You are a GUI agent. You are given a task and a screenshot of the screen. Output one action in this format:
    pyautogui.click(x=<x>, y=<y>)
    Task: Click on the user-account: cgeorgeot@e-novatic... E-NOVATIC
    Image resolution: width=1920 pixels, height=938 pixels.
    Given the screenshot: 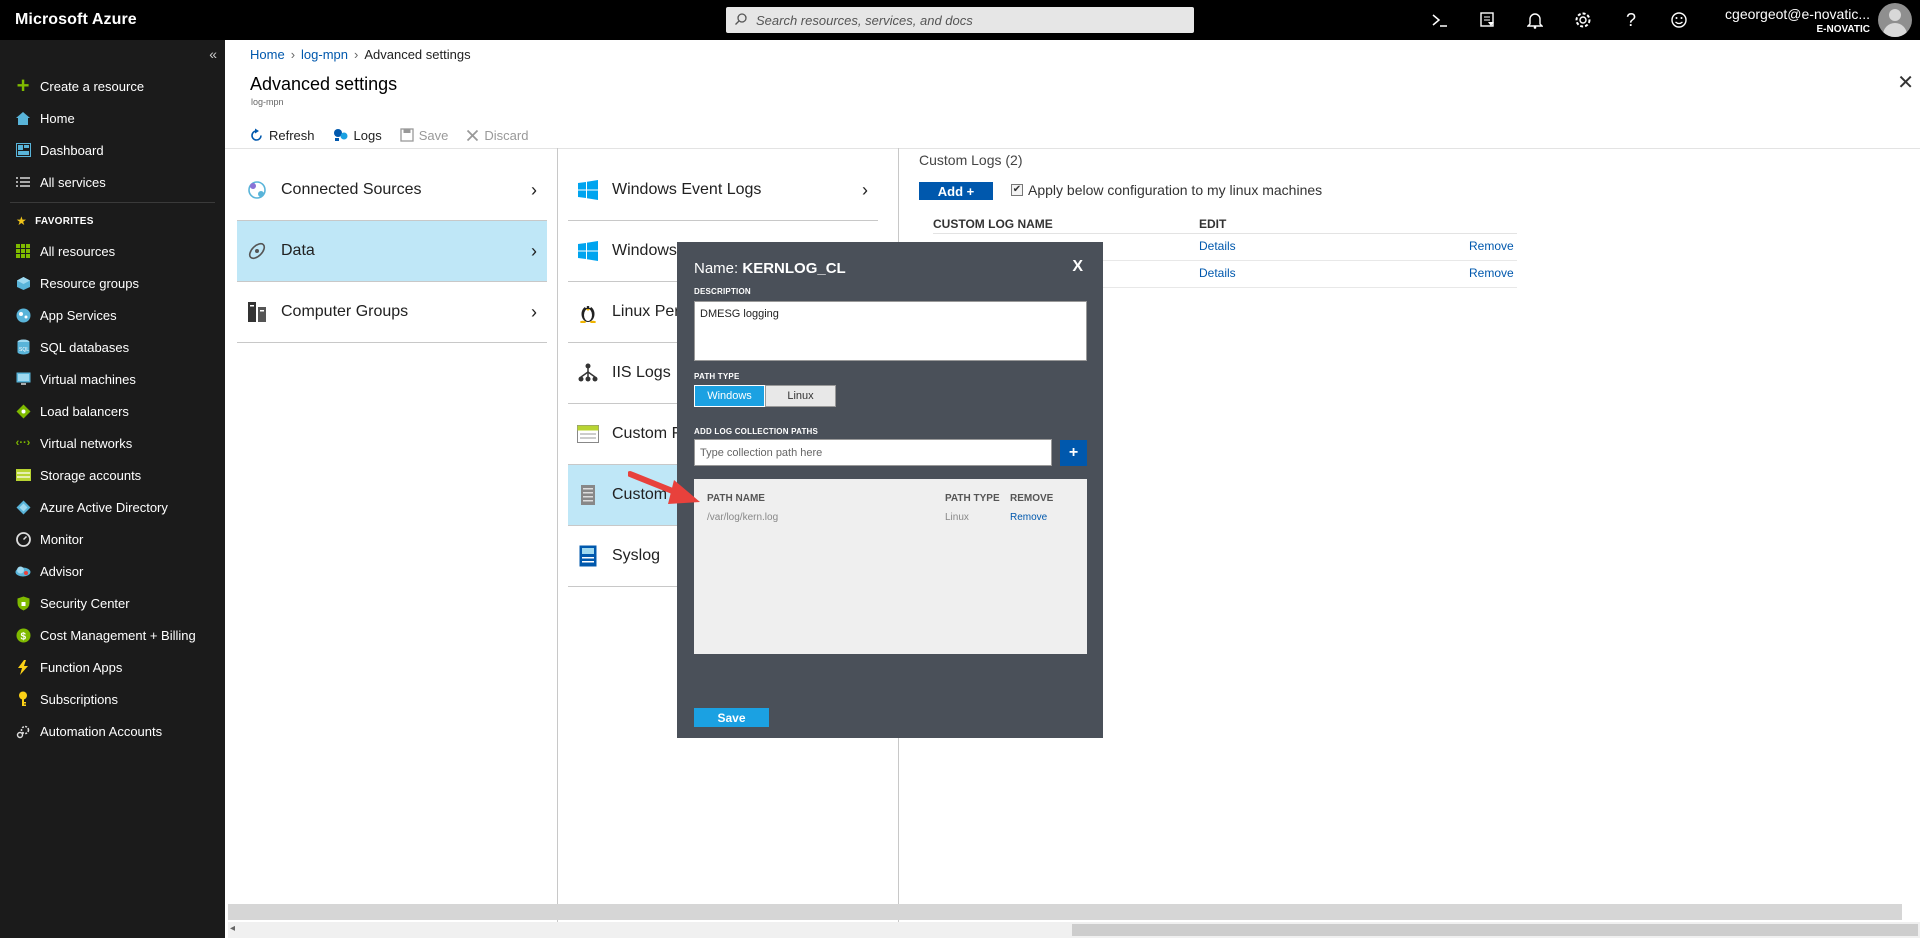 What is the action you would take?
    pyautogui.click(x=1797, y=20)
    